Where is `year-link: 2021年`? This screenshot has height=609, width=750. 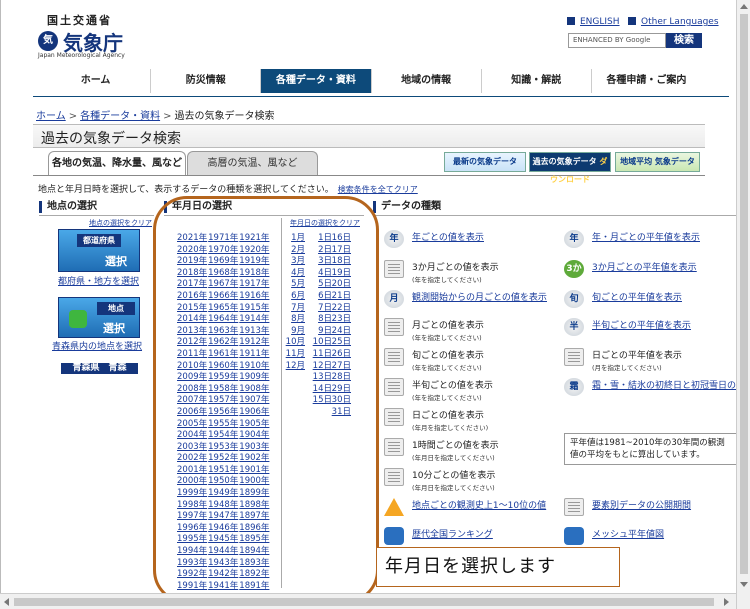
year-link: 2021年 is located at coordinates (192, 238).